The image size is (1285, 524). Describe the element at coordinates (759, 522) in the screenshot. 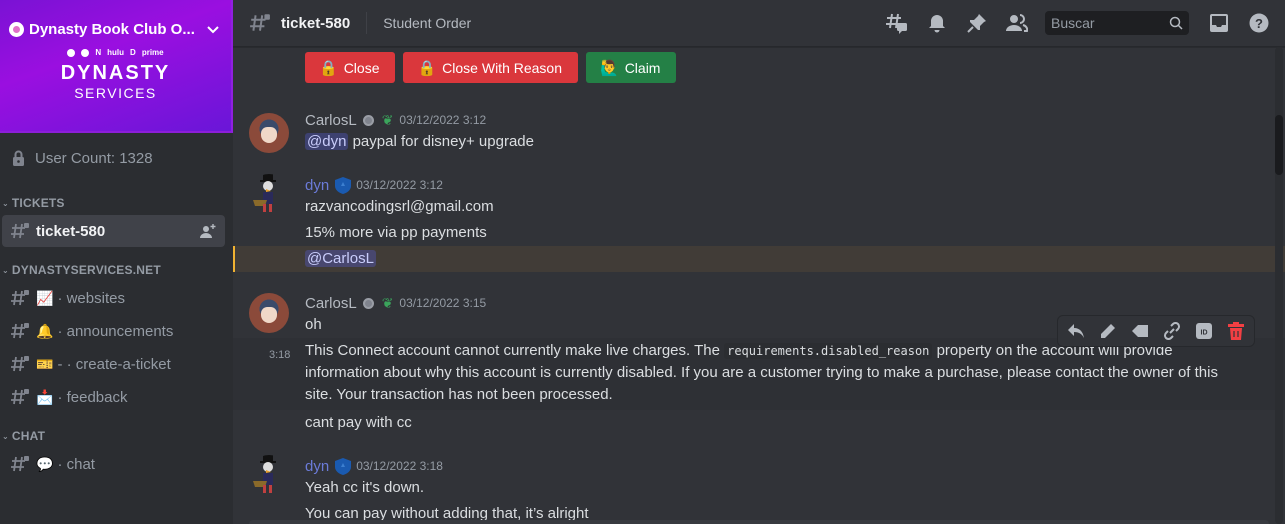

I see `message-composer-edge` at that location.